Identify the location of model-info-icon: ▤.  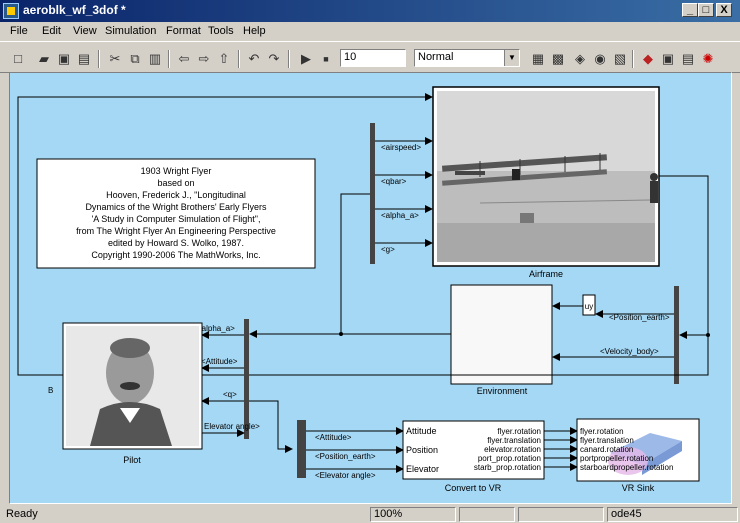
(688, 59).